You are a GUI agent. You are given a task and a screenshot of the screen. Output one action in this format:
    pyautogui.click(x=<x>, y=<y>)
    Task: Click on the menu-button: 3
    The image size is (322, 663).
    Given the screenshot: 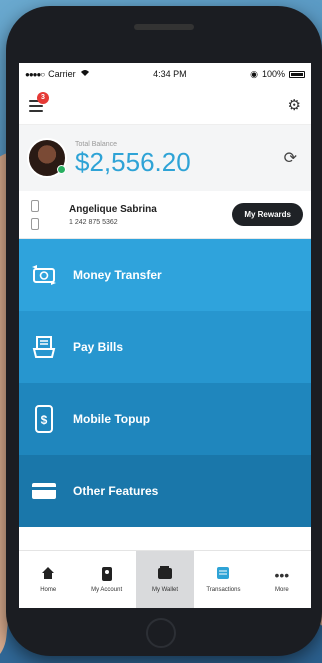 What is the action you would take?
    pyautogui.click(x=40, y=103)
    